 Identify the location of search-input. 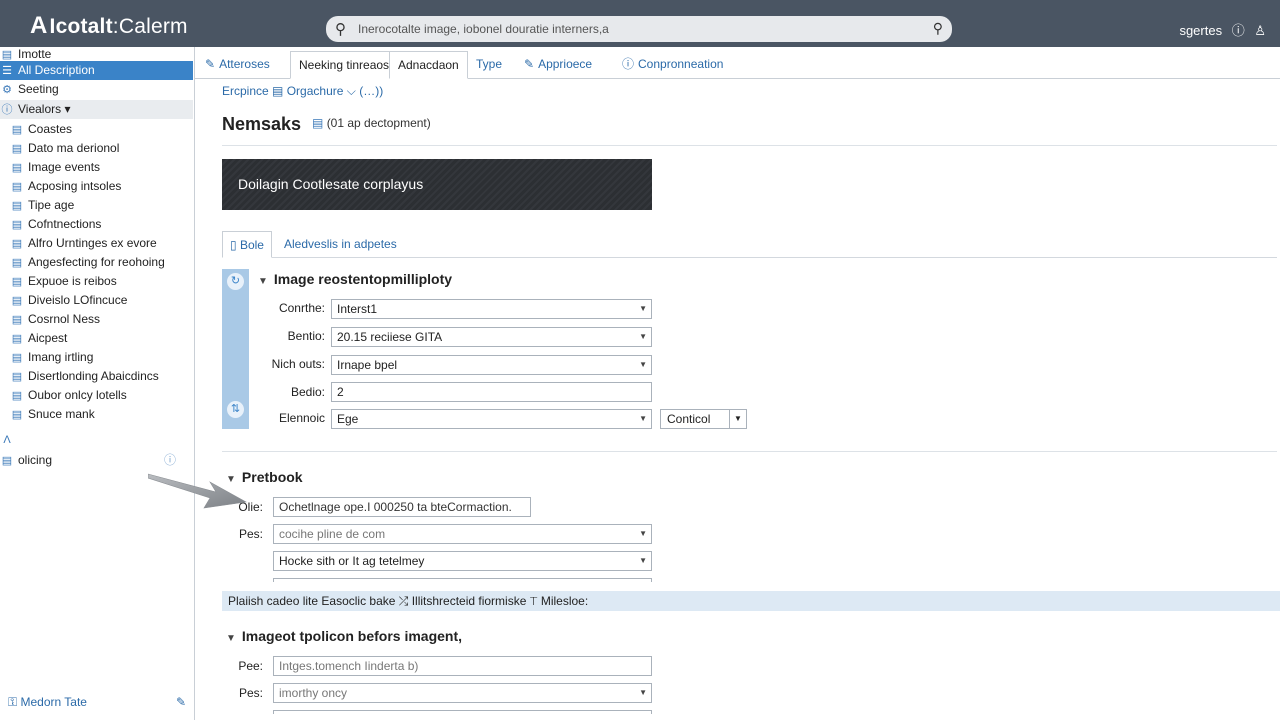
(638, 29).